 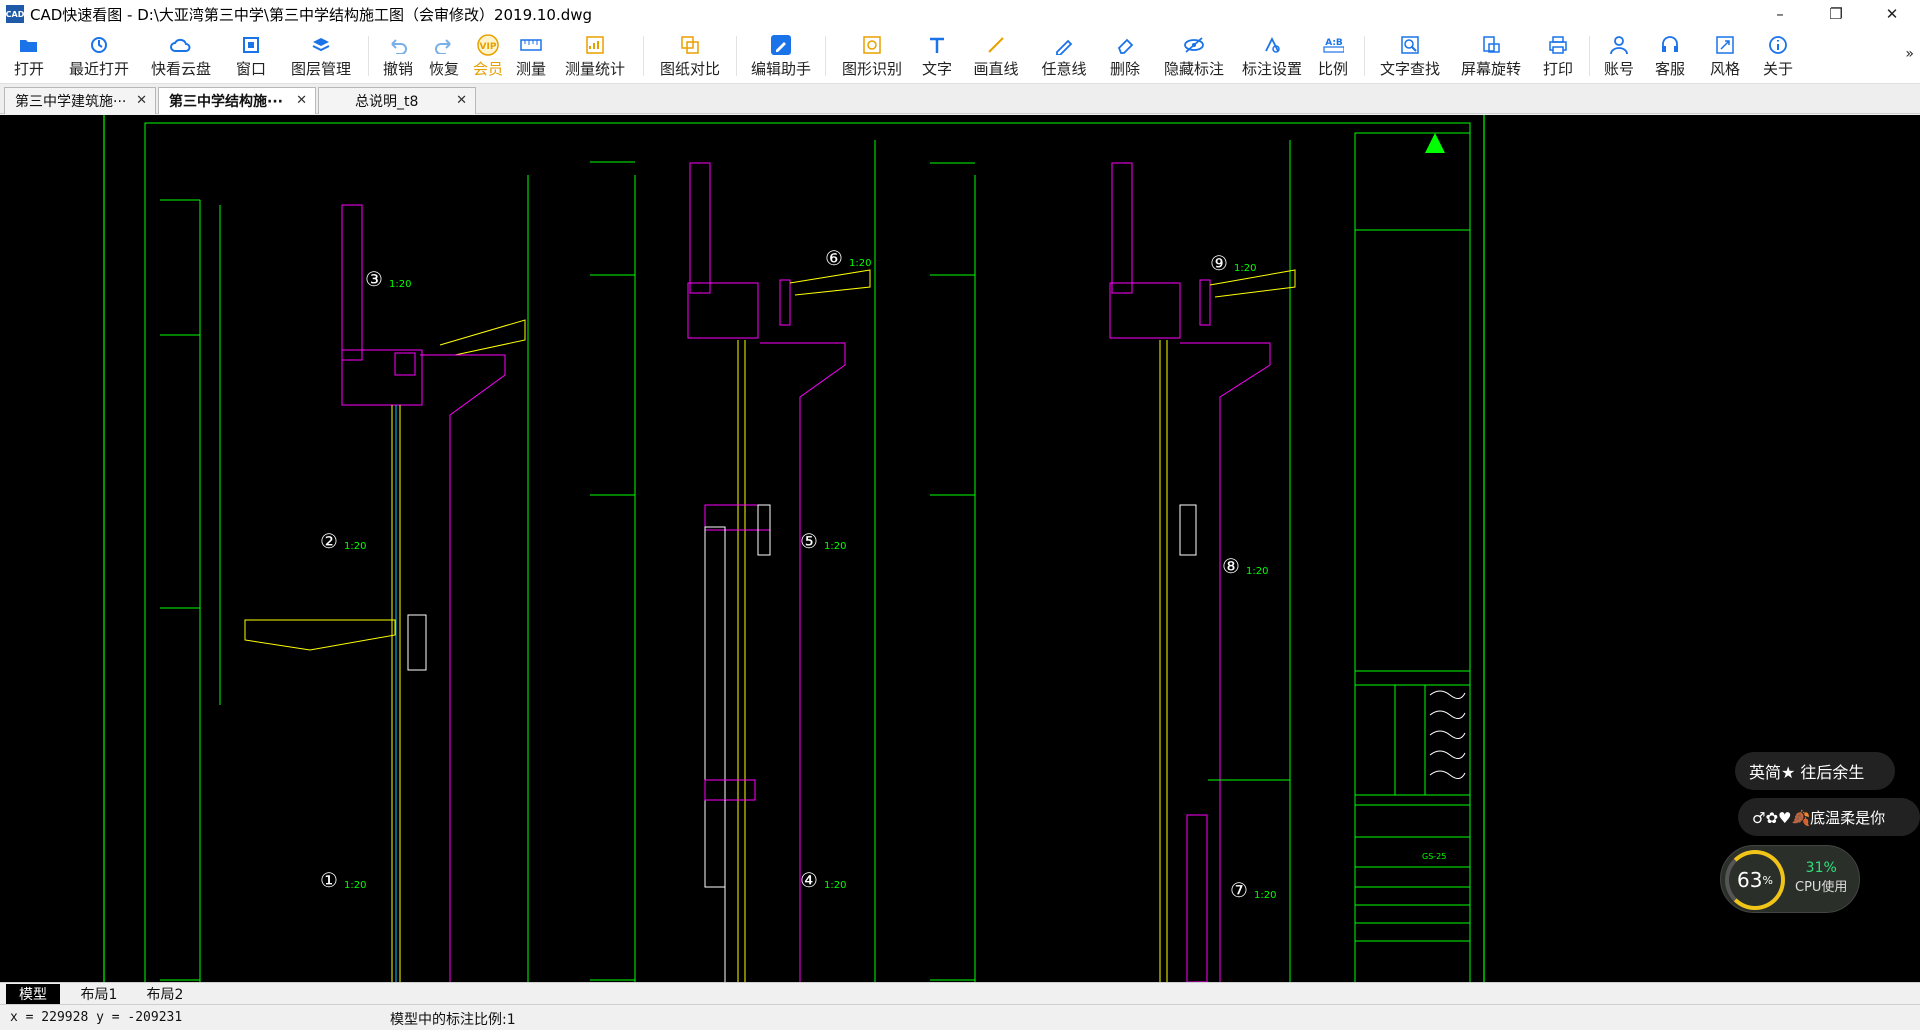 What do you see at coordinates (1064, 56) in the screenshot?
I see `freehand-button: 任意线` at bounding box center [1064, 56].